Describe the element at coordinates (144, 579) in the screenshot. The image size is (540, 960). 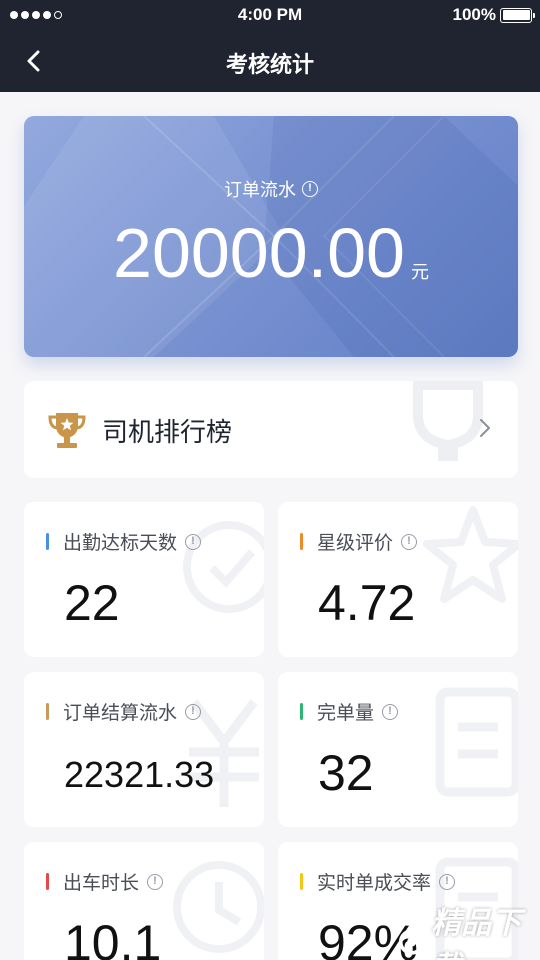
I see `stat-card-attendance: 出勤达标天数 ! 22` at that location.